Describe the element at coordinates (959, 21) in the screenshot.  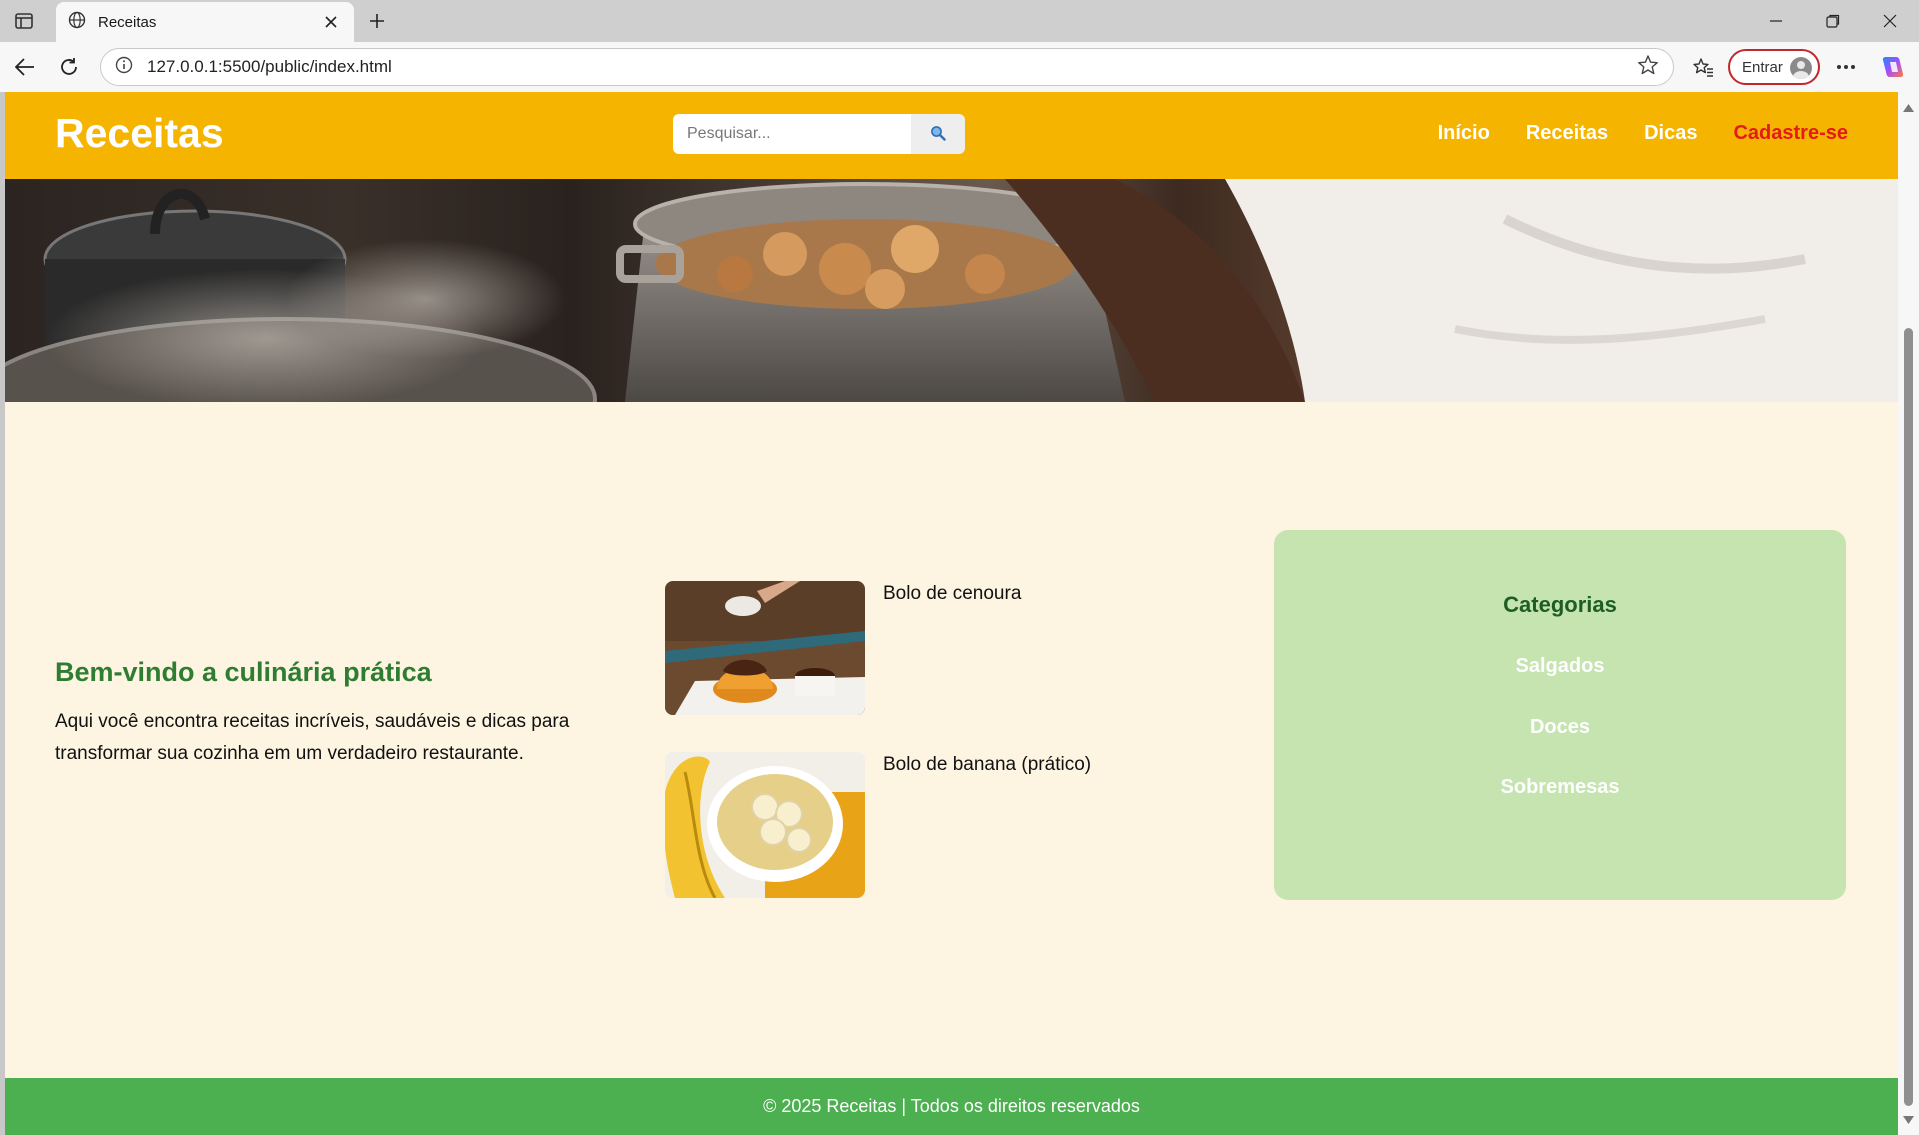
I see `browser-tab-bar: Receitas` at that location.